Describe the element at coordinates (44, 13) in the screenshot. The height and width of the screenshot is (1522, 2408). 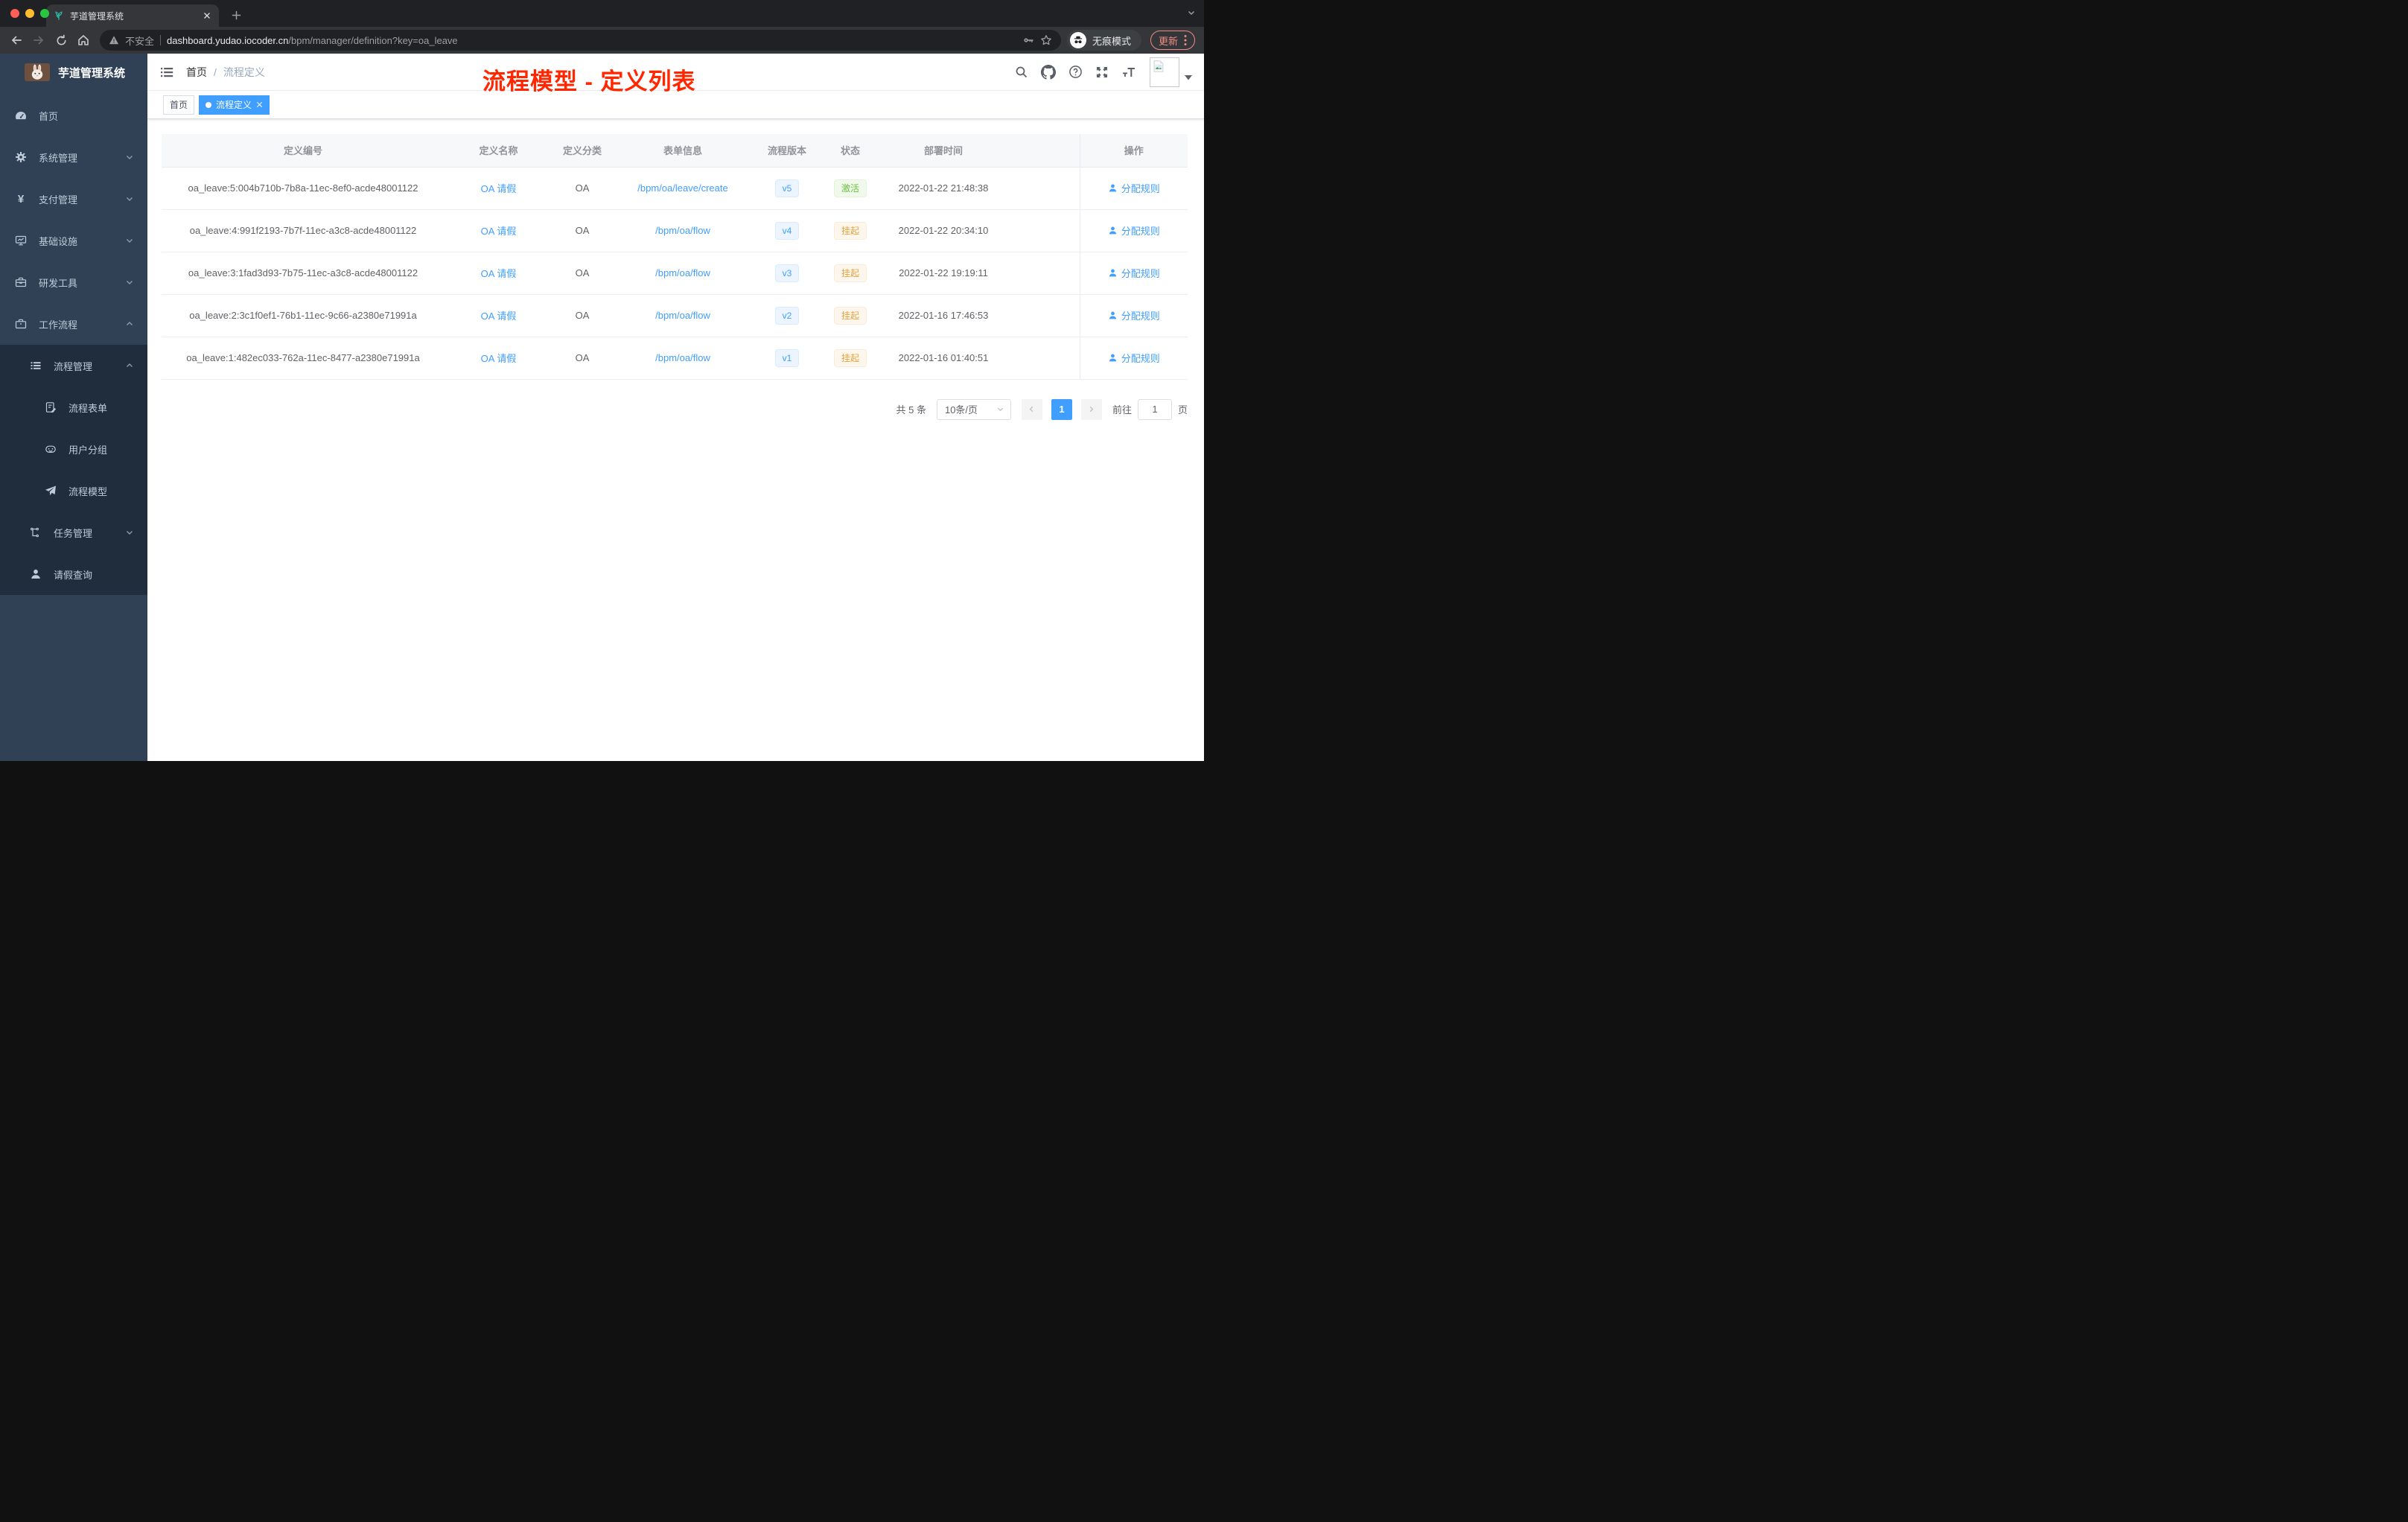
I see `maximize-window-button` at that location.